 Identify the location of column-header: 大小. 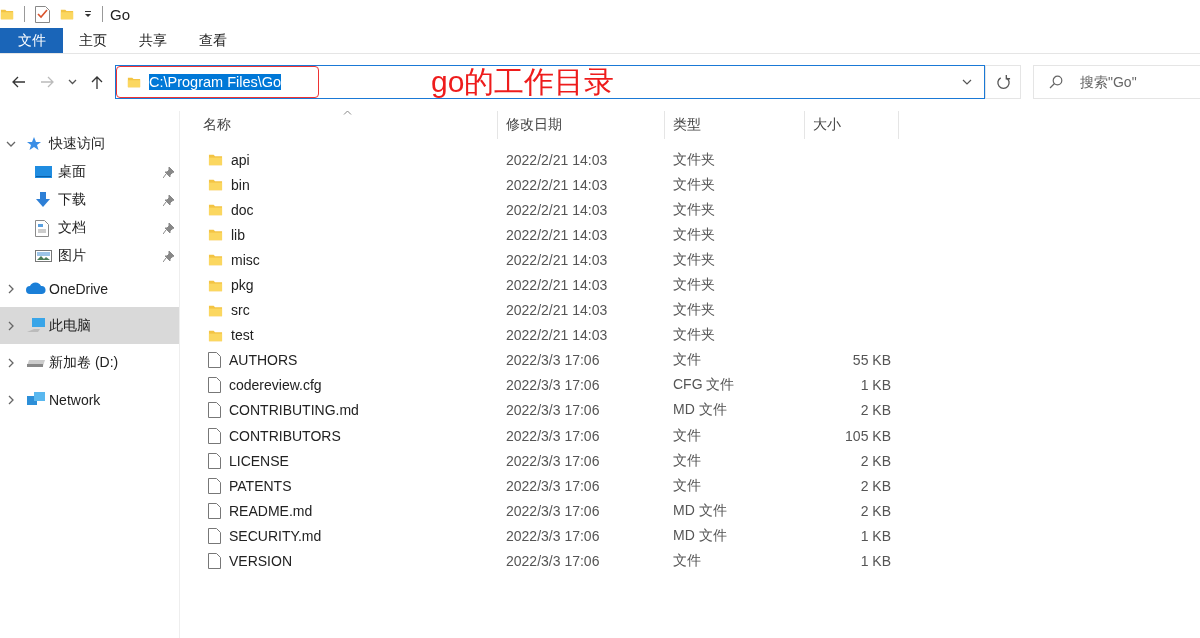
(852, 125).